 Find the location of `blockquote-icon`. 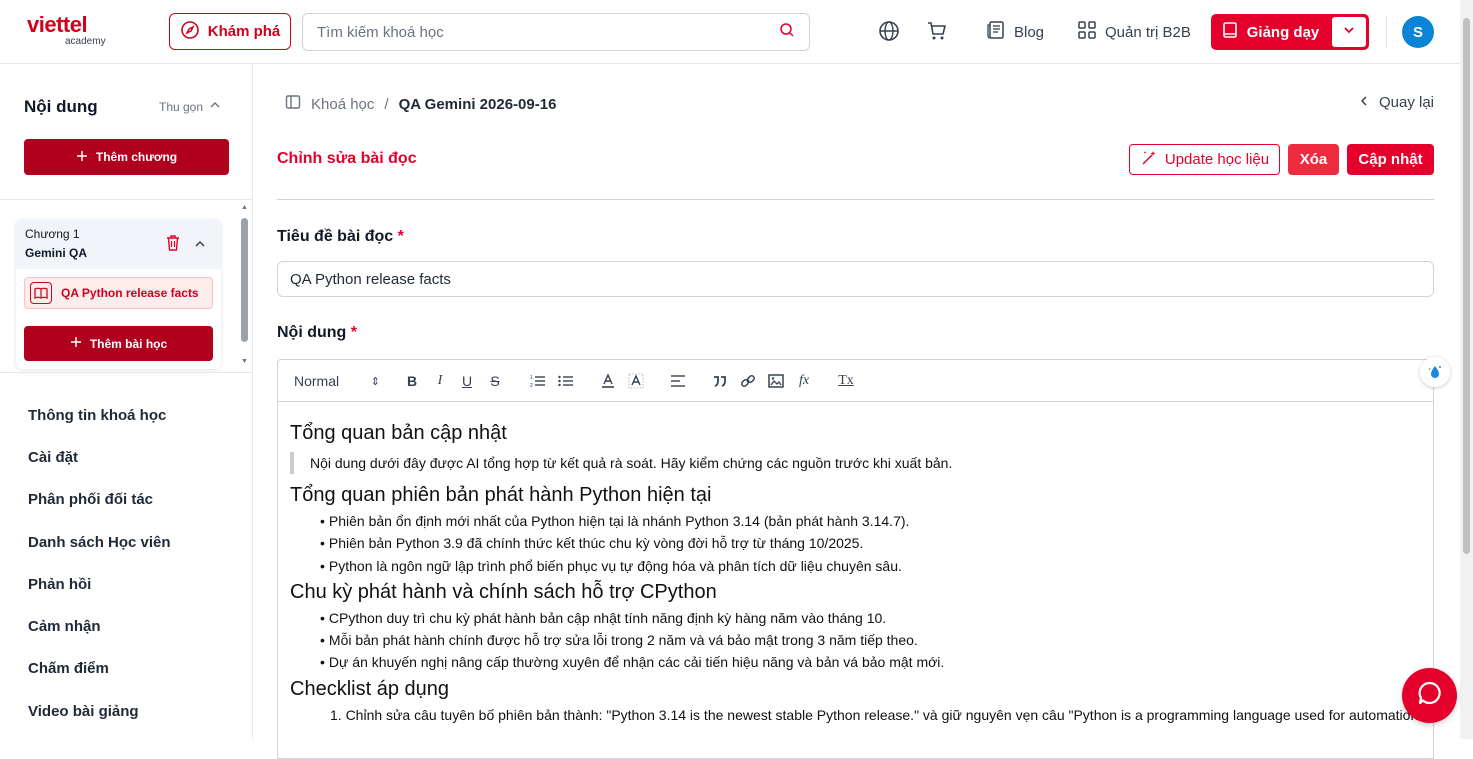

blockquote-icon is located at coordinates (720, 381).